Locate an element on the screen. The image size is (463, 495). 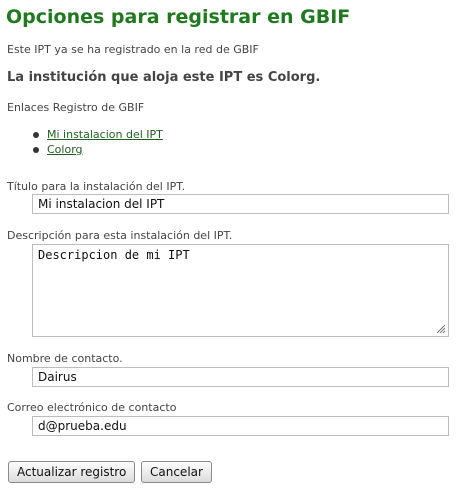
links-label: Enlaces Registro de GBIF is located at coordinates (76, 107).